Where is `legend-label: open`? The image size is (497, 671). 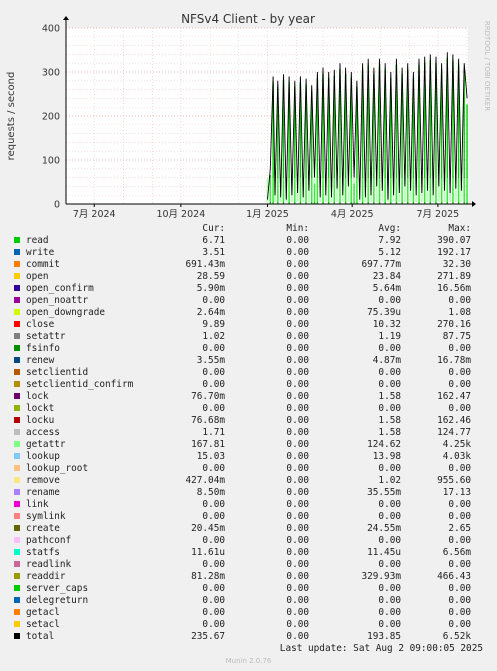
legend-label: open is located at coordinates (37, 276).